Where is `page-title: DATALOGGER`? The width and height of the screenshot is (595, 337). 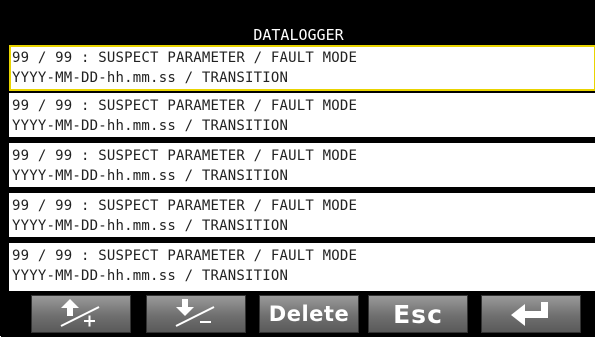 page-title: DATALOGGER is located at coordinates (298, 35).